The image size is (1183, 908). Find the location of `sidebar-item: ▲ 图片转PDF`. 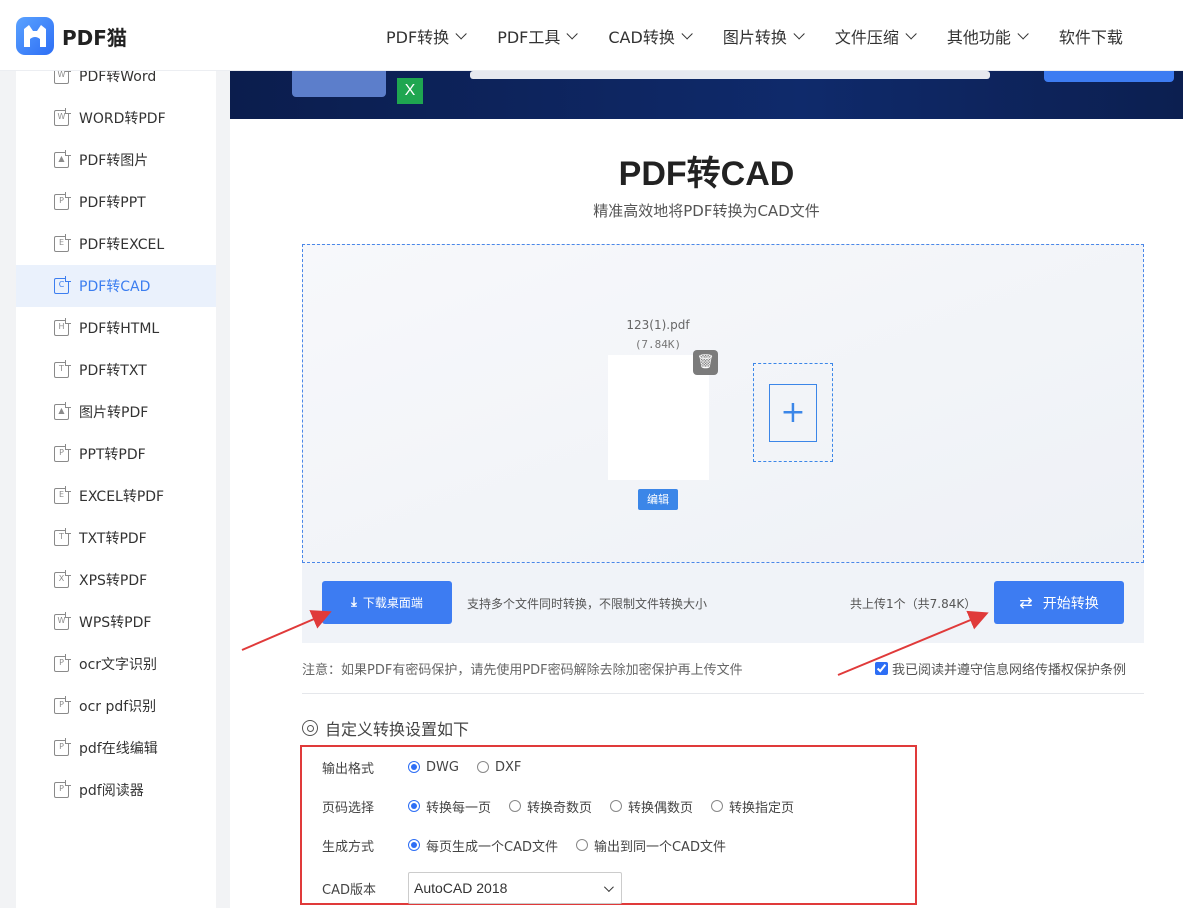

sidebar-item: ▲ 图片转PDF is located at coordinates (116, 412).